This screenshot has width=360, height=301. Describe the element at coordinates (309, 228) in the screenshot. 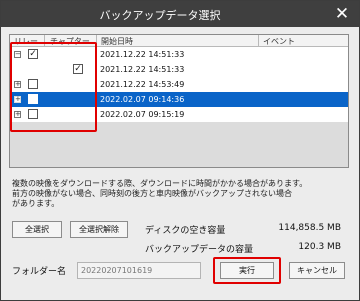

I see `disk-free-value: 114,858.5 MB` at that location.